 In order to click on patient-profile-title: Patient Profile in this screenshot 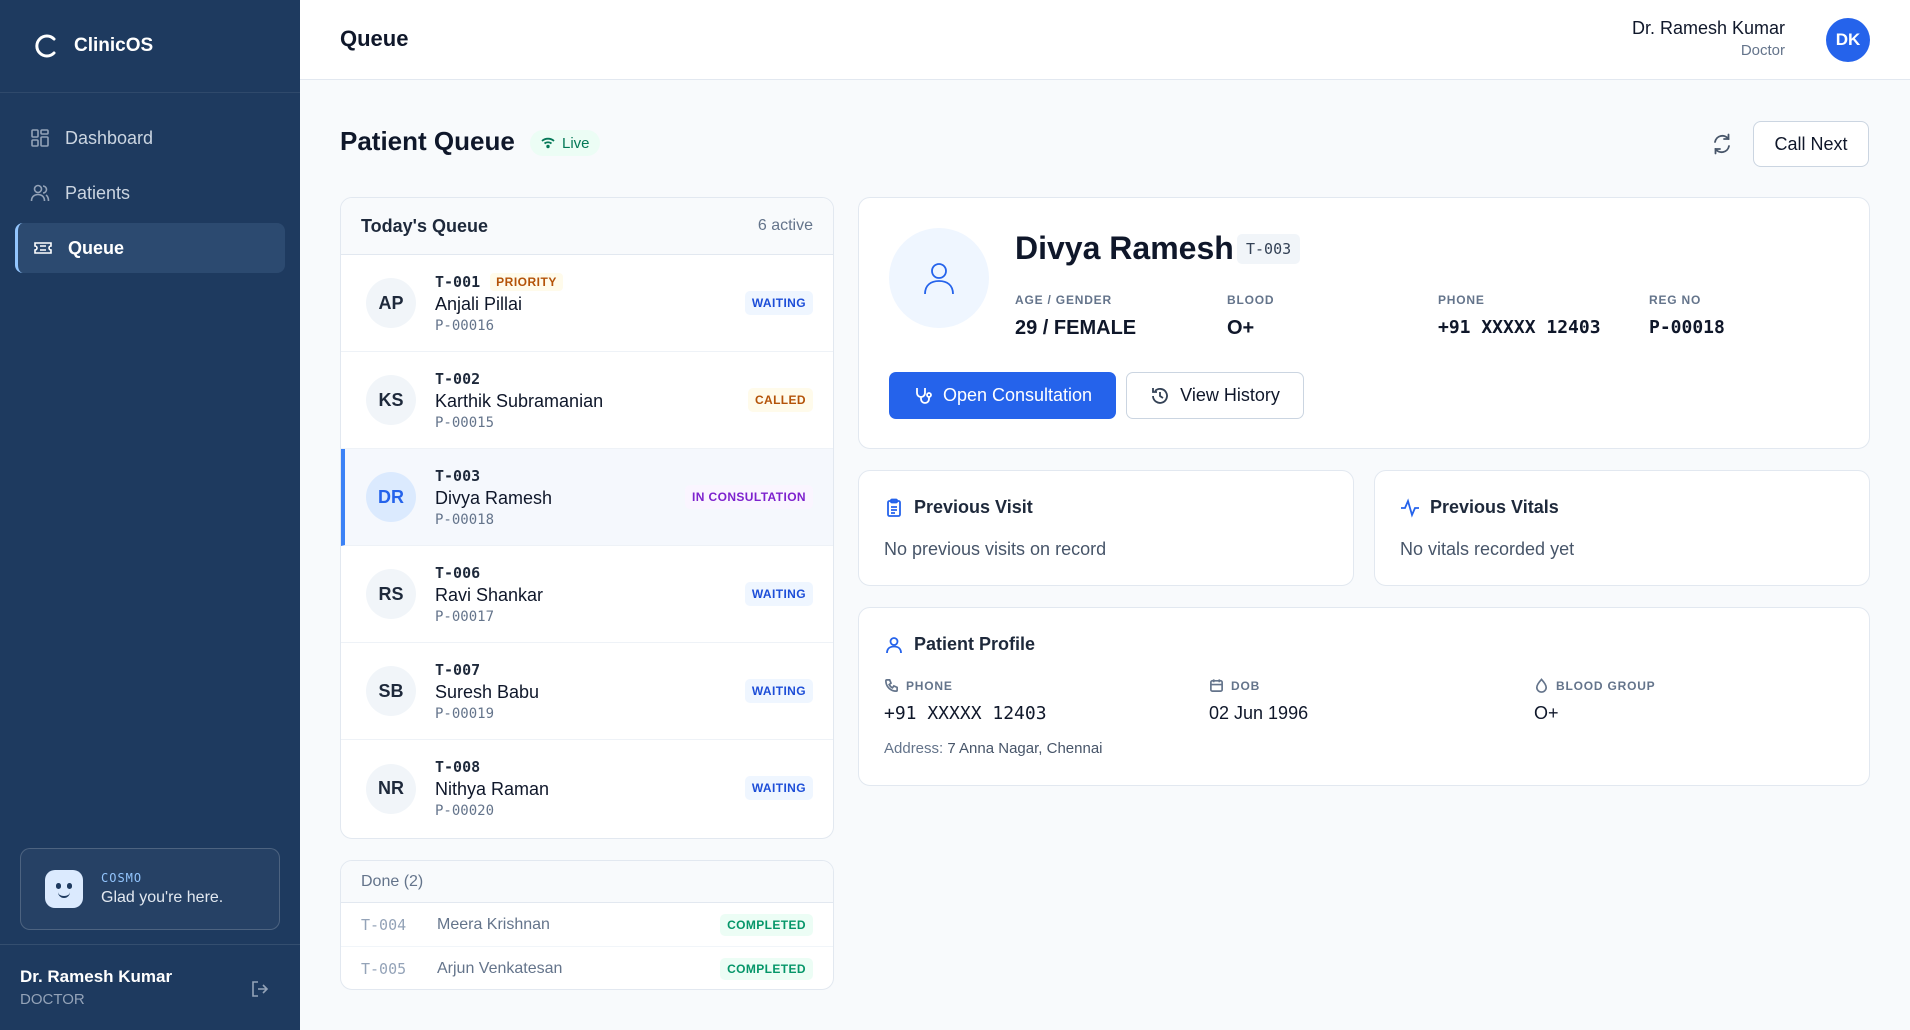, I will do `click(975, 644)`.